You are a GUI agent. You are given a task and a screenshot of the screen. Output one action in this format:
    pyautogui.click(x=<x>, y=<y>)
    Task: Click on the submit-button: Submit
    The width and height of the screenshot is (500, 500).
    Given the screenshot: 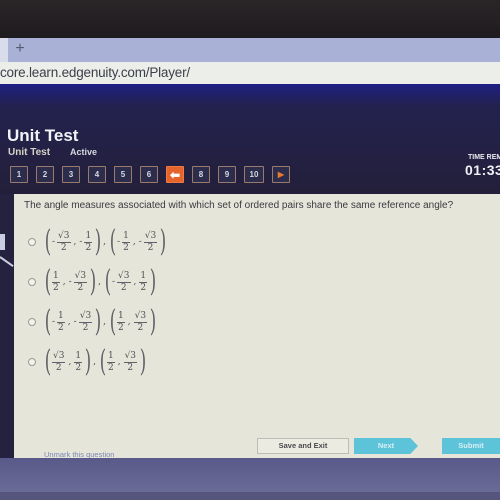 What is the action you would take?
    pyautogui.click(x=471, y=446)
    